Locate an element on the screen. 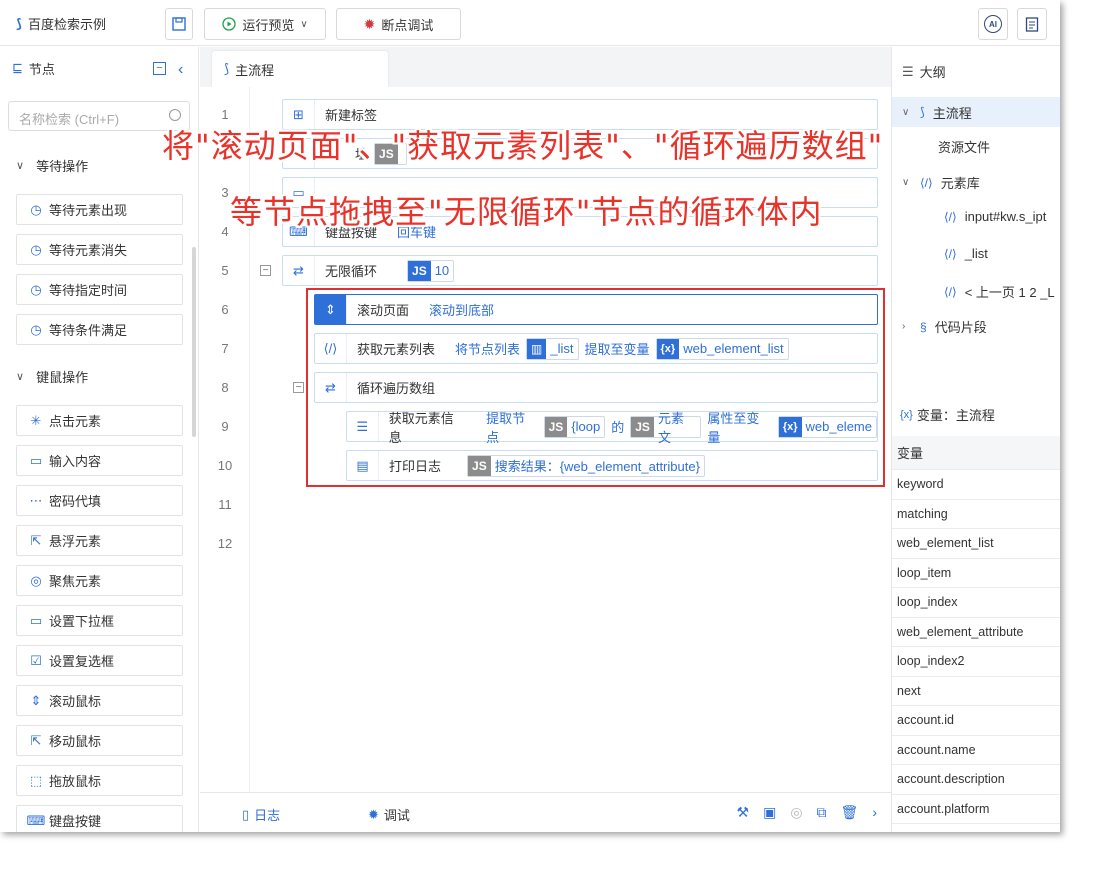 This screenshot has height=871, width=1094. flow-node-title: 无限循环 is located at coordinates (351, 271).